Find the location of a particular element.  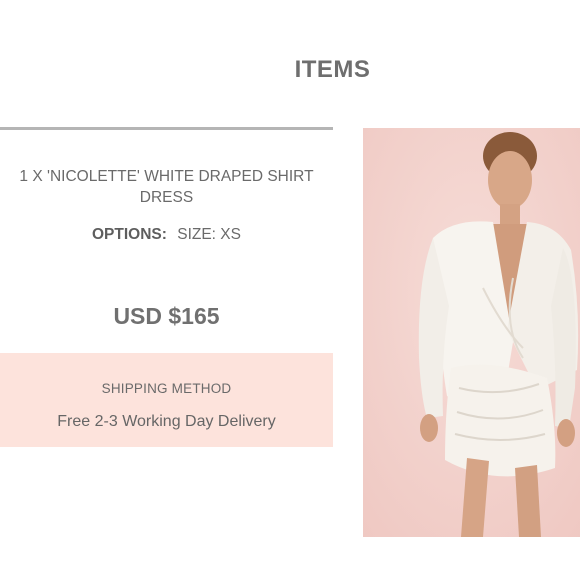

product-price: USD $165 is located at coordinates (166, 316).